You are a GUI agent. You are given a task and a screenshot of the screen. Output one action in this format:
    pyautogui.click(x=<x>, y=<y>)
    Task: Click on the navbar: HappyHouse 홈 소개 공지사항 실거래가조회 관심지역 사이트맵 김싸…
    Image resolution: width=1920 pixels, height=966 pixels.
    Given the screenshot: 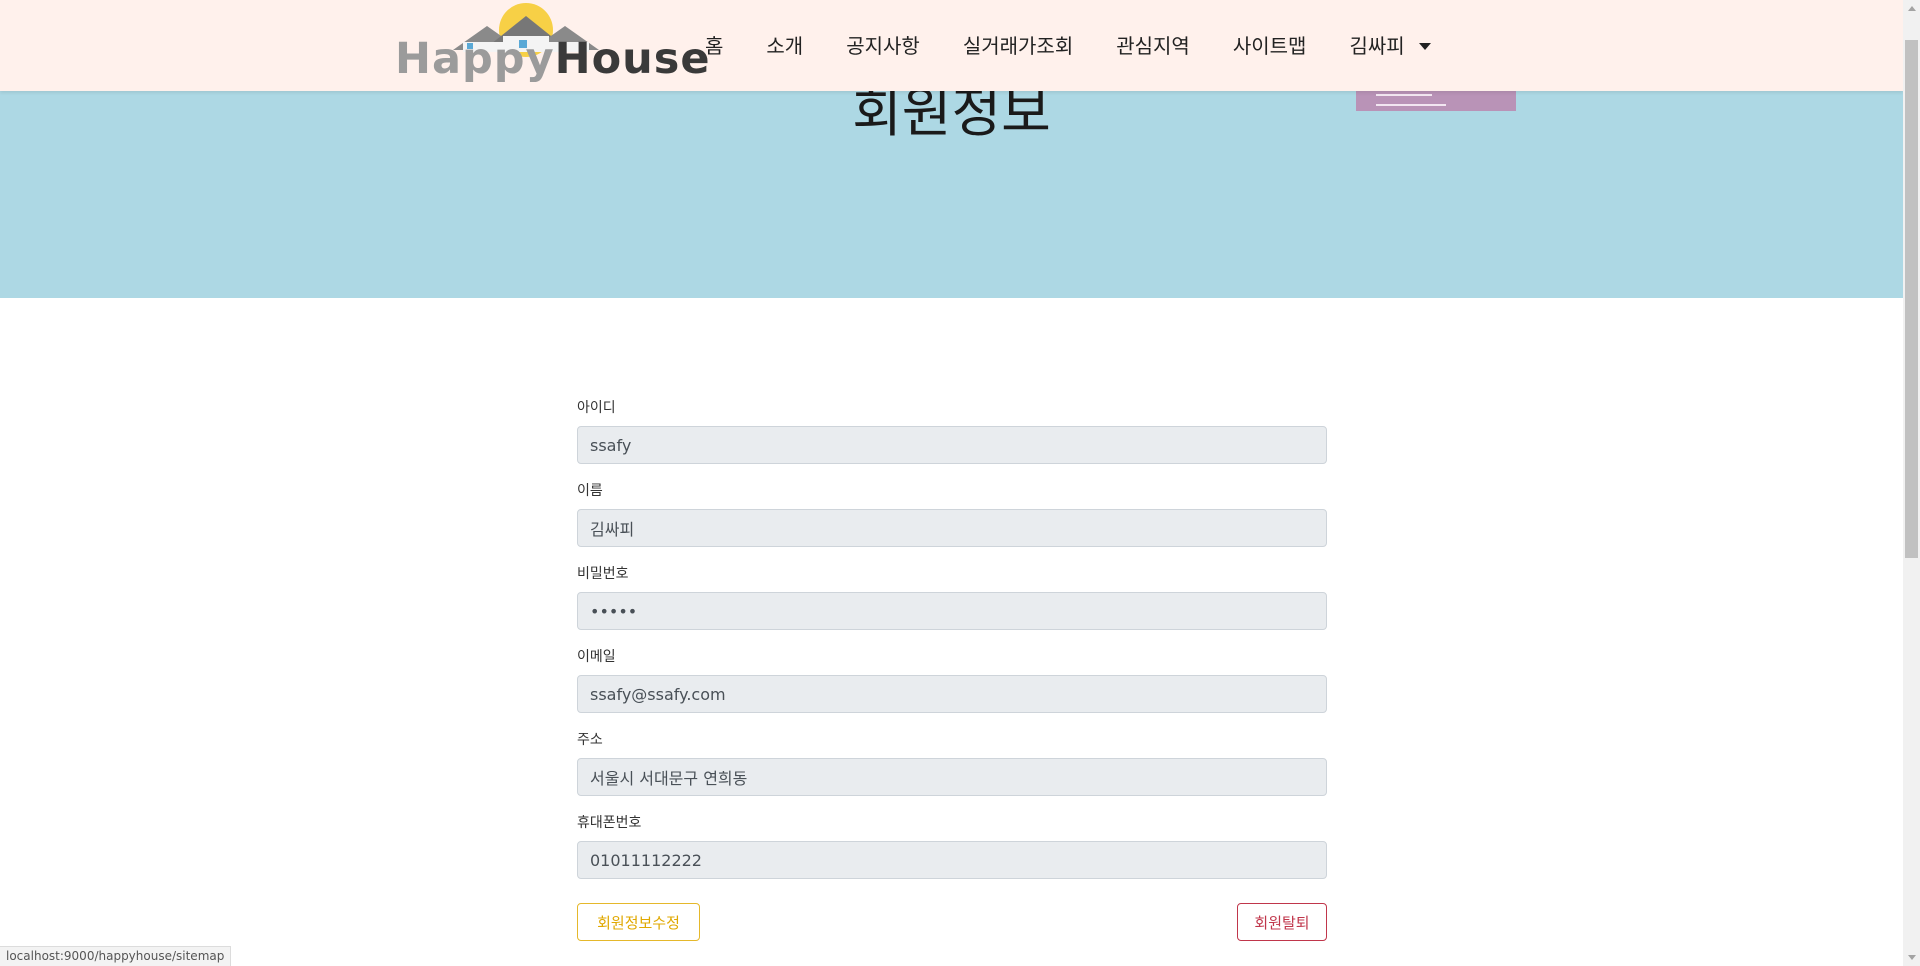 What is the action you would take?
    pyautogui.click(x=951, y=45)
    